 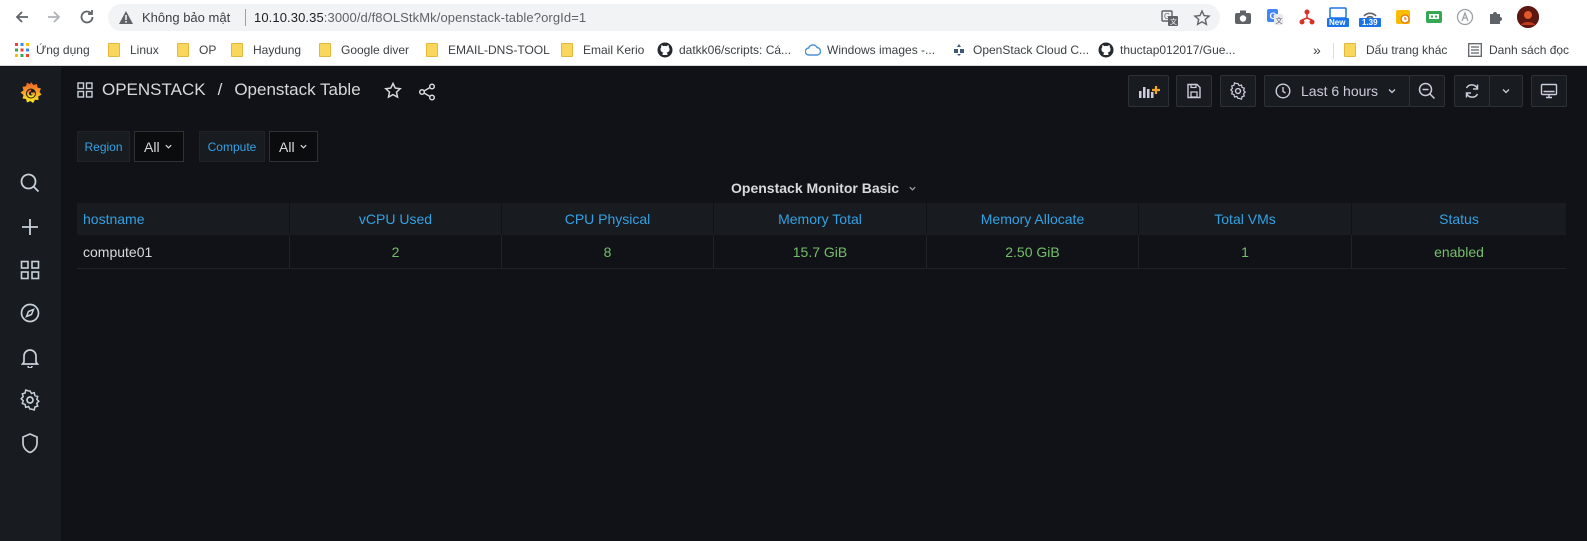 I want to click on plus-icon, so click(x=30, y=227).